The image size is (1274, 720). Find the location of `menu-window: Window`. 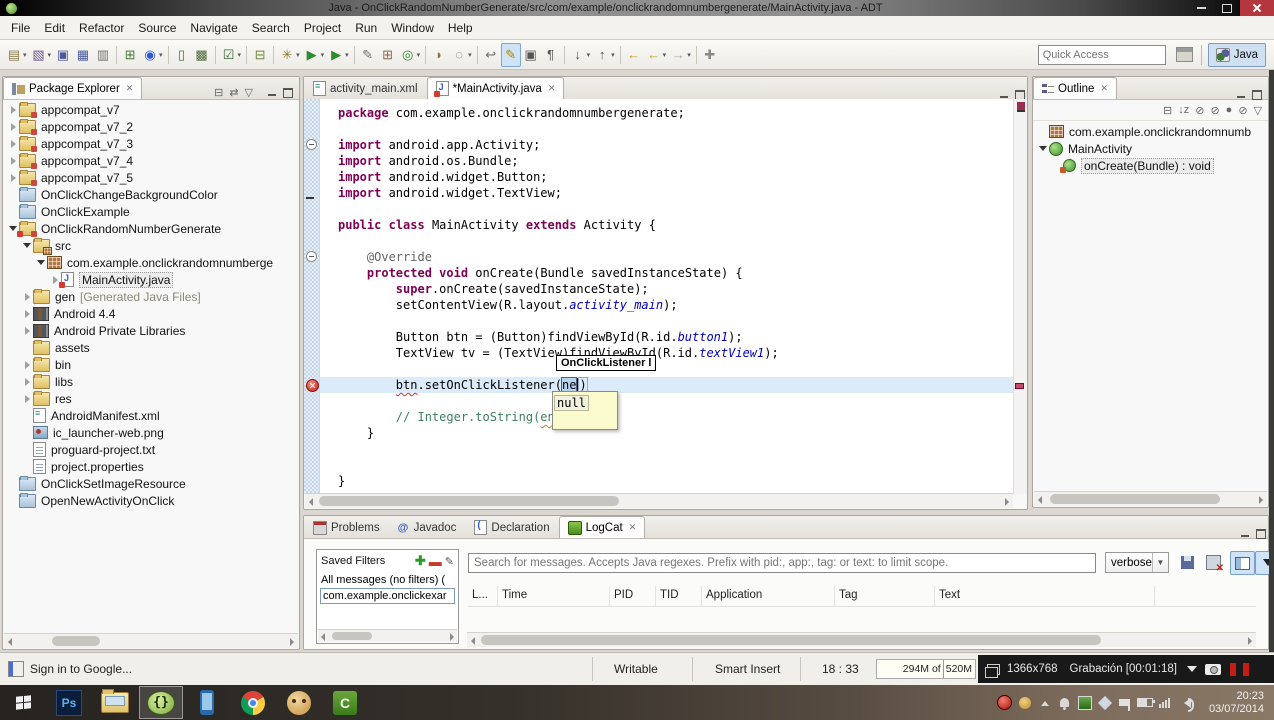

menu-window: Window is located at coordinates (412, 28).